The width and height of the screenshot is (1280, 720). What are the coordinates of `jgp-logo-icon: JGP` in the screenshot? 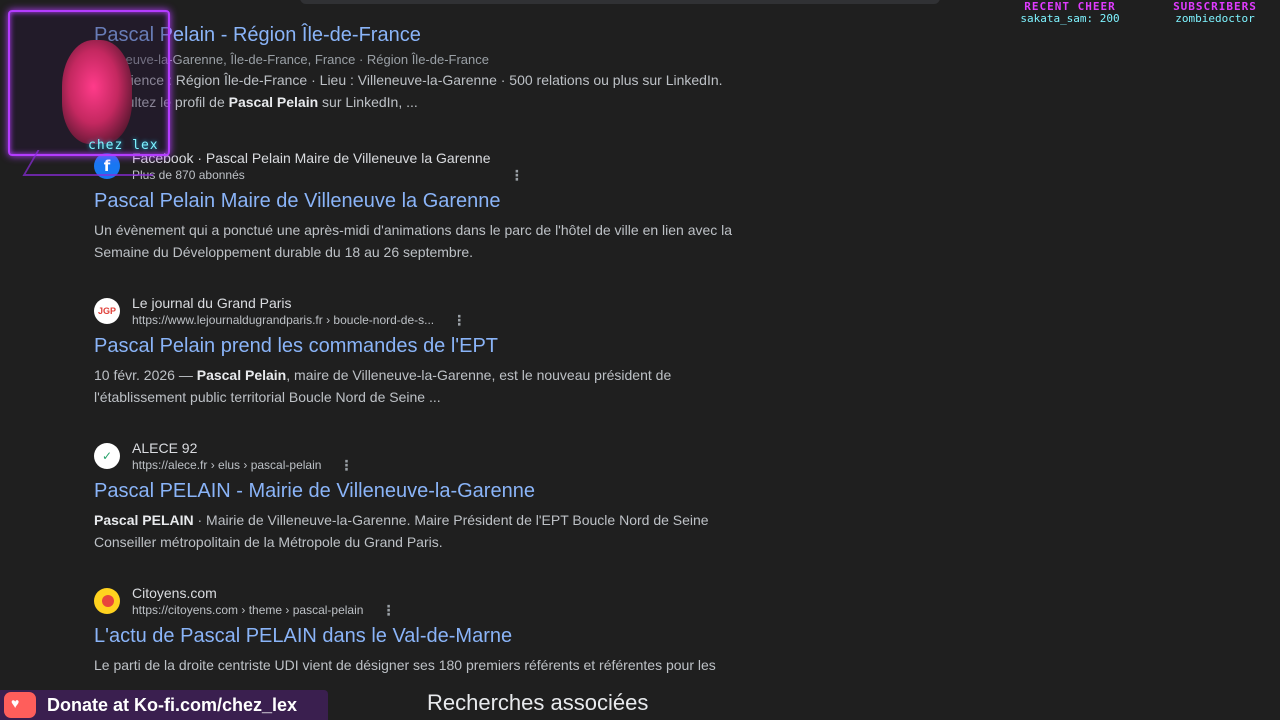 It's located at (107, 311).